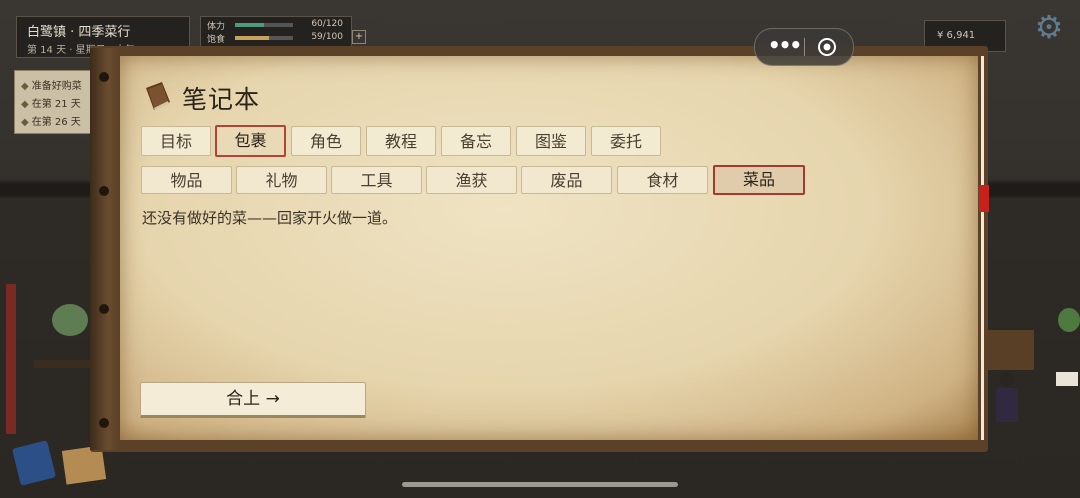 The height and width of the screenshot is (498, 1080). Describe the element at coordinates (359, 37) in the screenshot. I see `add-stat-button: +` at that location.